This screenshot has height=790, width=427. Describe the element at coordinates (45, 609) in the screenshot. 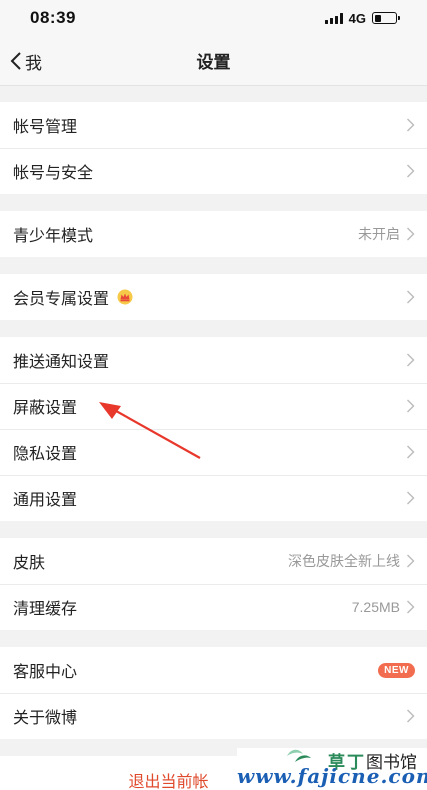

I see `settings-item-label: 清理缓存` at that location.